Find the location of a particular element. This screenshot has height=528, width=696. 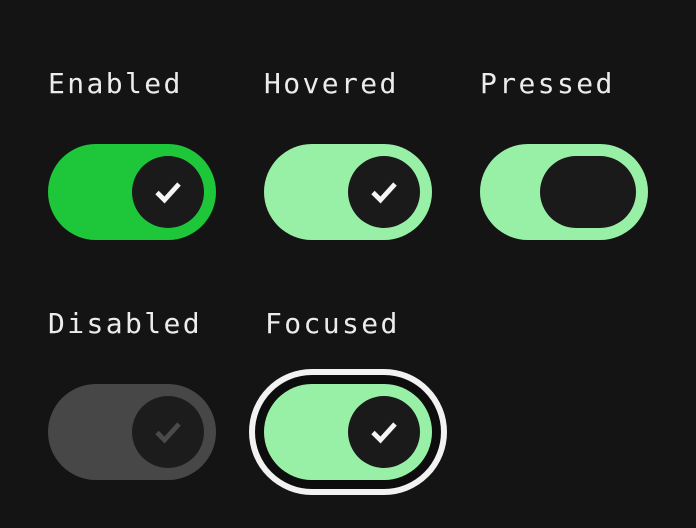

switch-label-disabled: Disabled is located at coordinates (125, 323).